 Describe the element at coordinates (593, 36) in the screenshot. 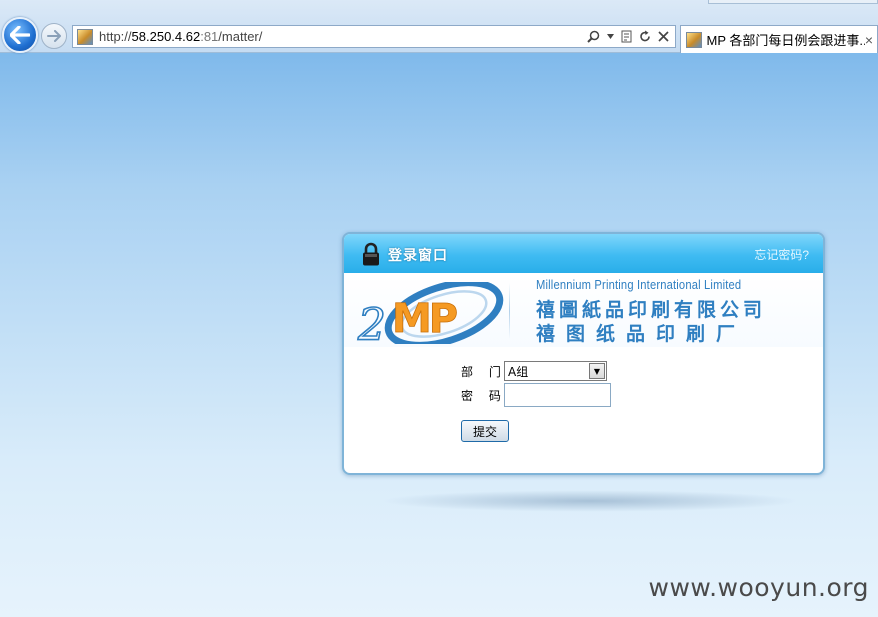

I see `search-icon` at that location.